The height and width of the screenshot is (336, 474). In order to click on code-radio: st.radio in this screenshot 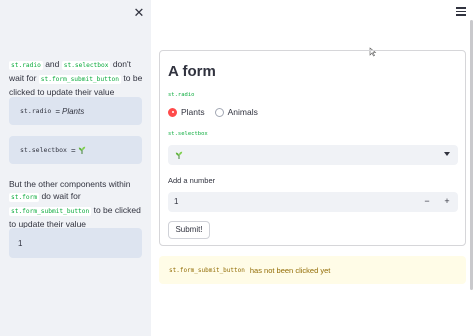, I will do `click(26, 65)`.